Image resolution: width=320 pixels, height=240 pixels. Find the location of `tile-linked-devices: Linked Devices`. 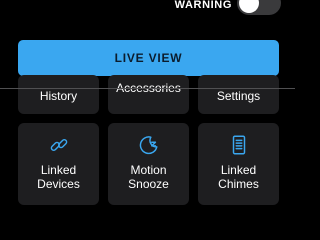

tile-linked-devices: Linked Devices is located at coordinates (58, 164).